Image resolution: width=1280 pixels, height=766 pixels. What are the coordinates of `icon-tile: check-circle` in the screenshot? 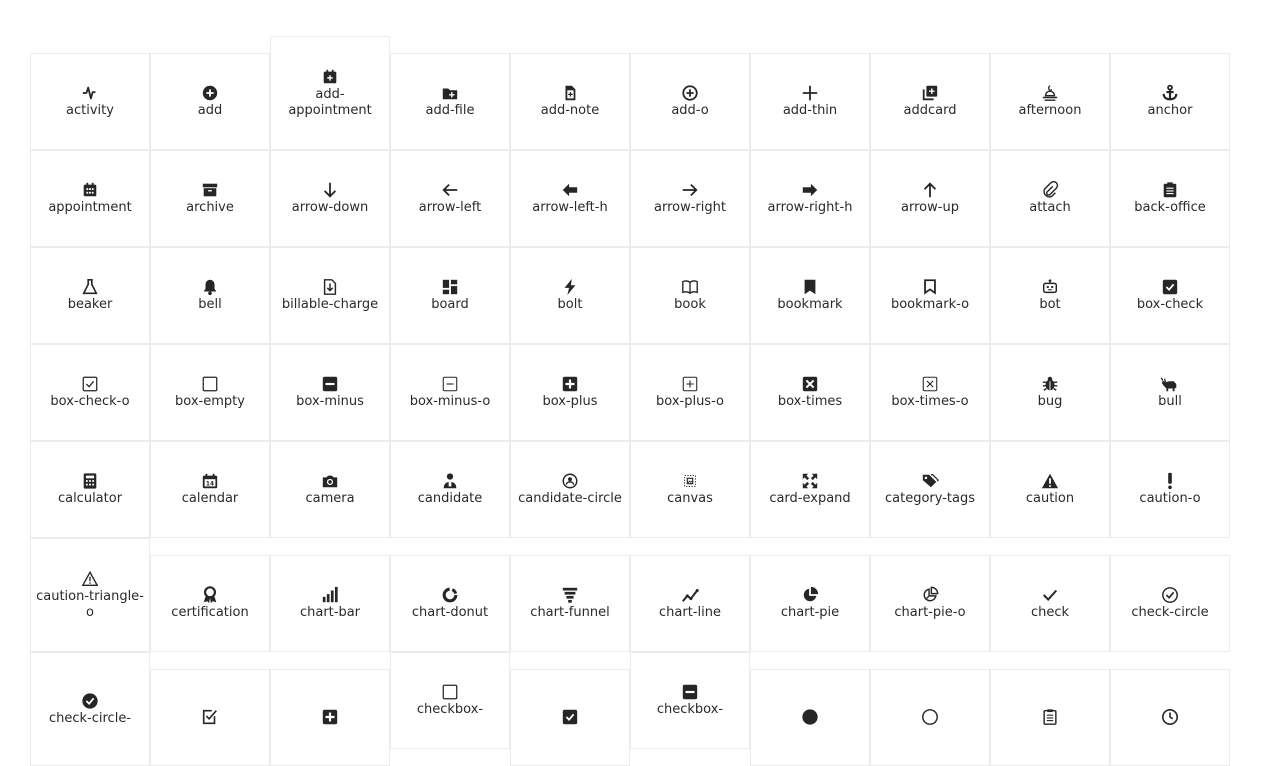 It's located at (1170, 603).